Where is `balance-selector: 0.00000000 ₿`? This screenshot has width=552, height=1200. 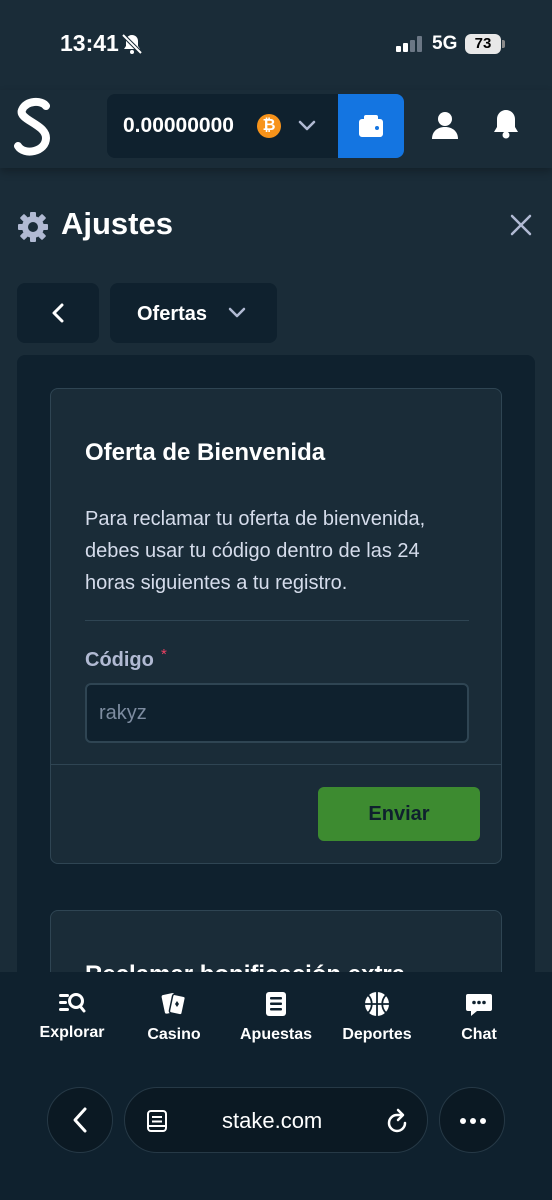 balance-selector: 0.00000000 ₿ is located at coordinates (223, 126).